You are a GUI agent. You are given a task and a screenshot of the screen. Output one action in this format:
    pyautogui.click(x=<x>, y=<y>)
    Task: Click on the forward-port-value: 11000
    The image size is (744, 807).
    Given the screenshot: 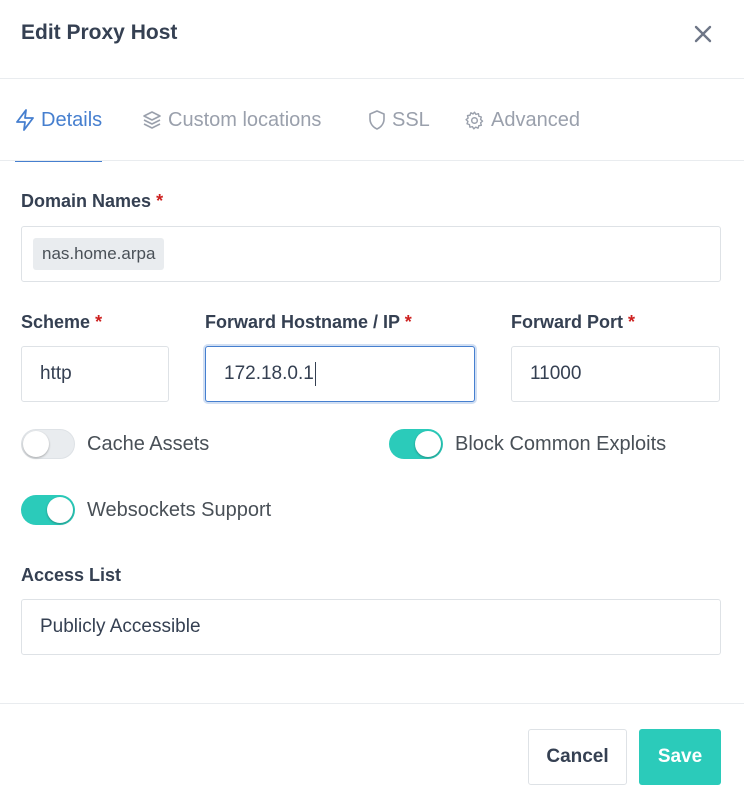 What is the action you would take?
    pyautogui.click(x=556, y=373)
    